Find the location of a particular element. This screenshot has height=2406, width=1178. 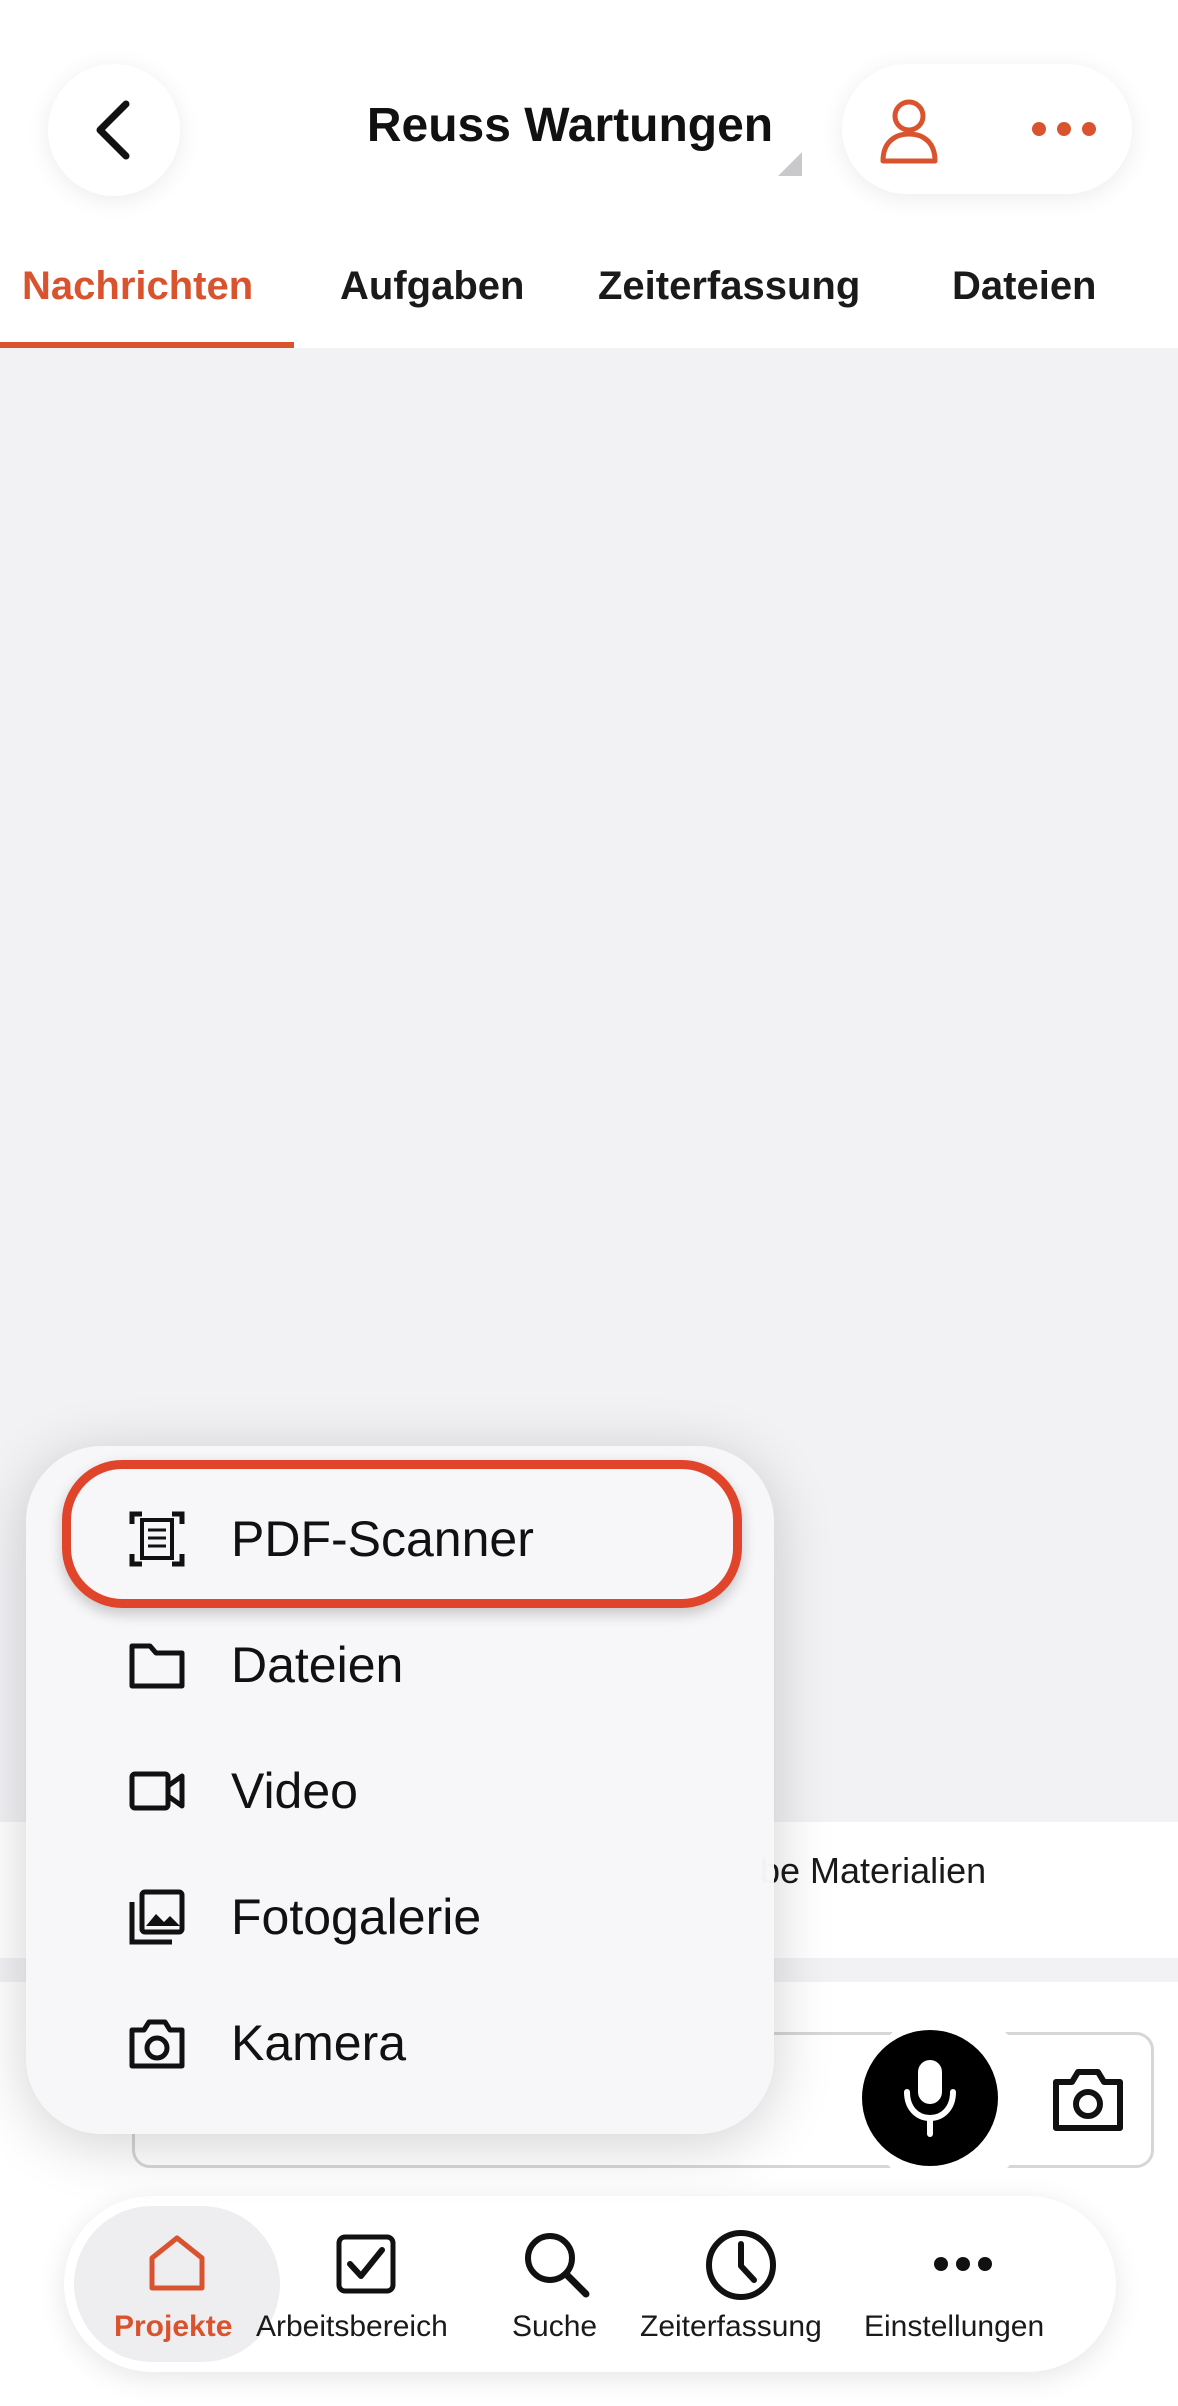

microphone-icon is located at coordinates (930, 2098).